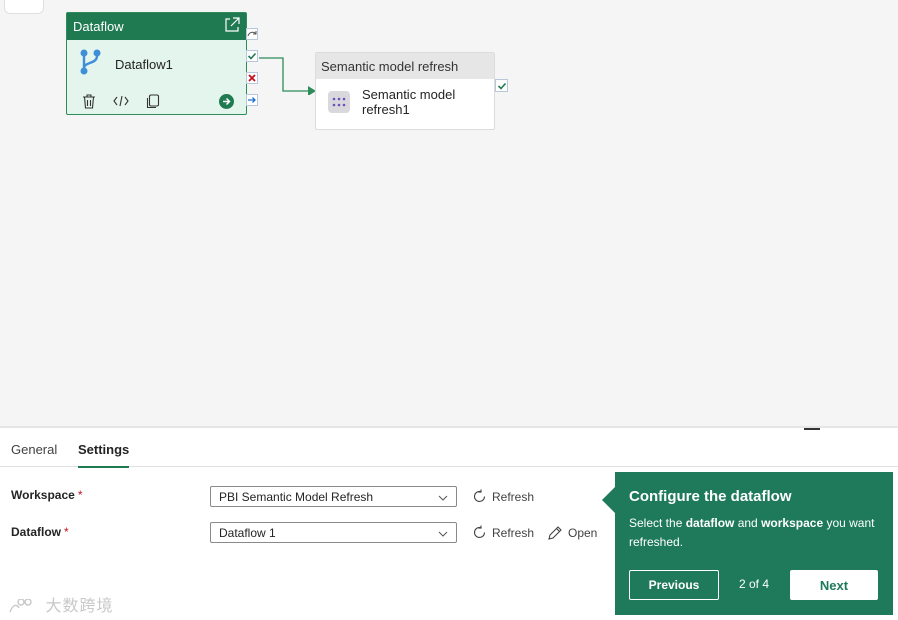 This screenshot has width=898, height=620. What do you see at coordinates (144, 64) in the screenshot?
I see `dataflow-activity-name: Dataflow1` at bounding box center [144, 64].